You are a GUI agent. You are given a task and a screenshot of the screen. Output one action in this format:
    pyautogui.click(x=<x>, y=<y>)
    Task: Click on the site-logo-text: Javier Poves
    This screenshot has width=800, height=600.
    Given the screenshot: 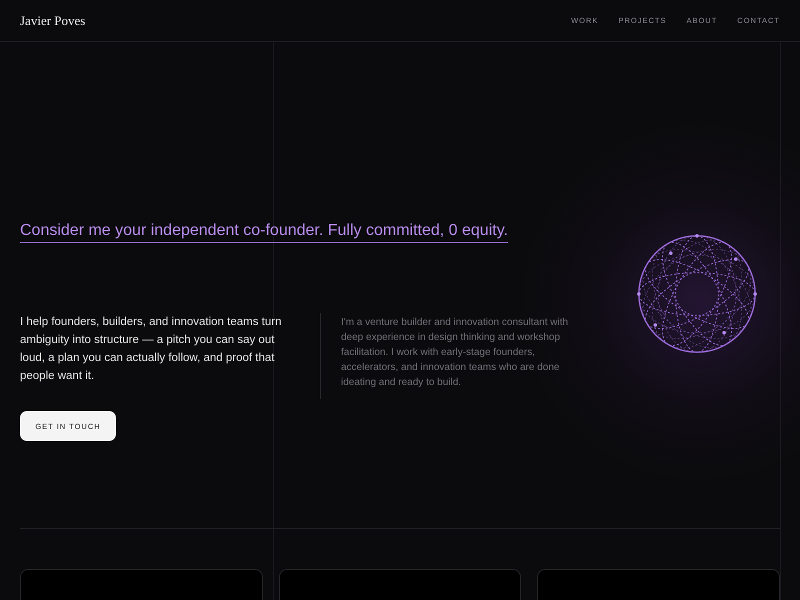 What is the action you would take?
    pyautogui.click(x=53, y=20)
    